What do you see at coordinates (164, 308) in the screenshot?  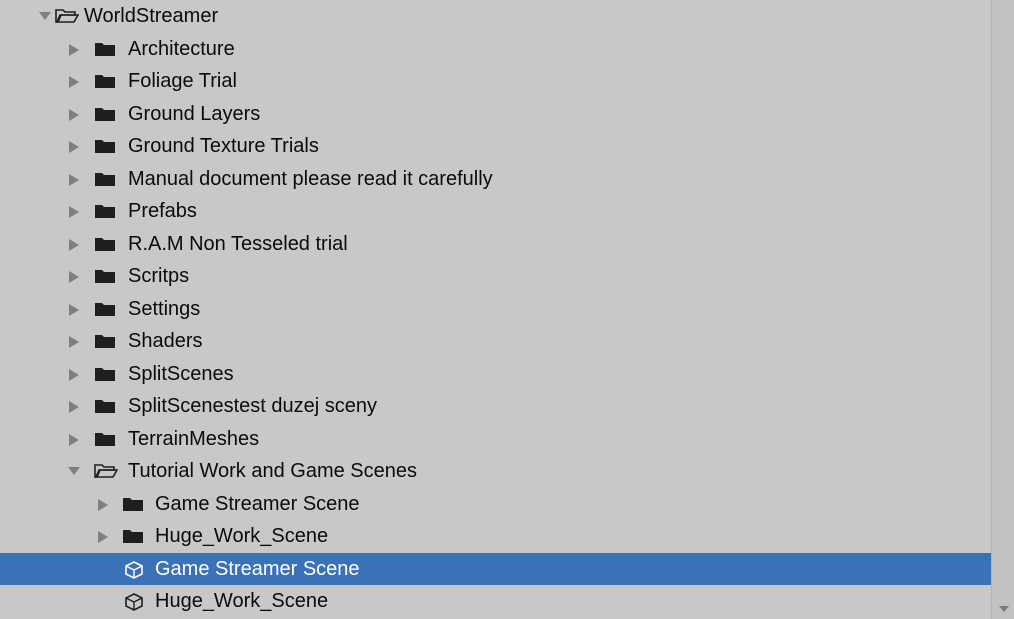 I see `item-label: Settings` at bounding box center [164, 308].